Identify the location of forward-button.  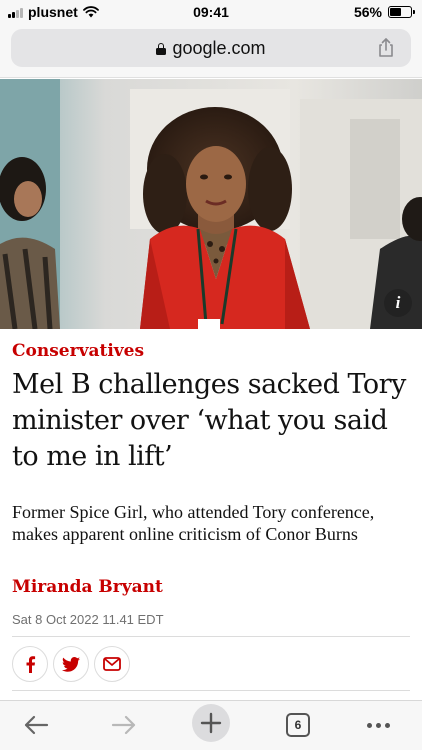
(124, 725).